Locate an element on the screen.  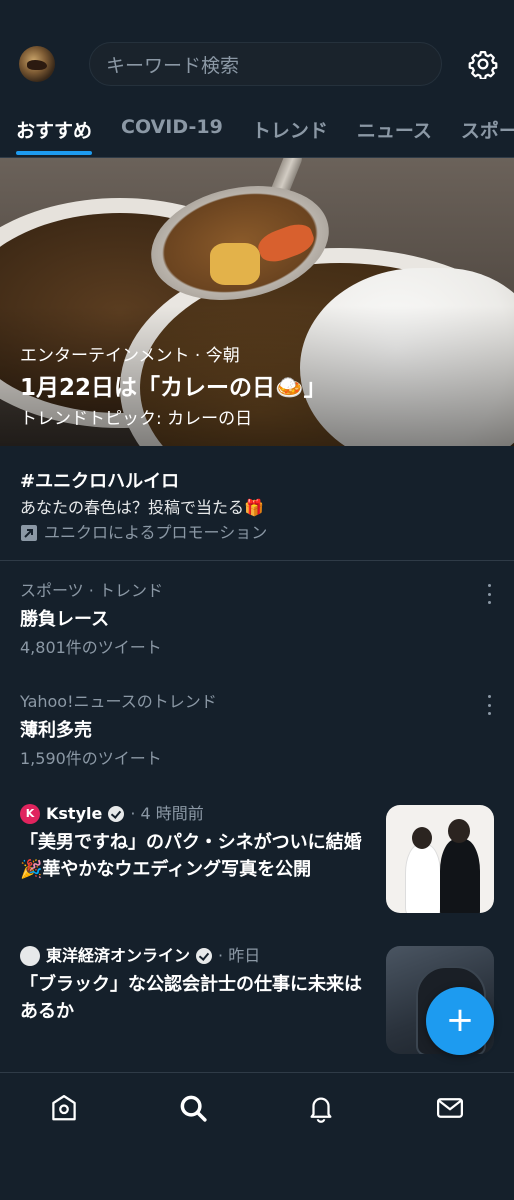
thumbnail-groom-head is located at coordinates (459, 831).